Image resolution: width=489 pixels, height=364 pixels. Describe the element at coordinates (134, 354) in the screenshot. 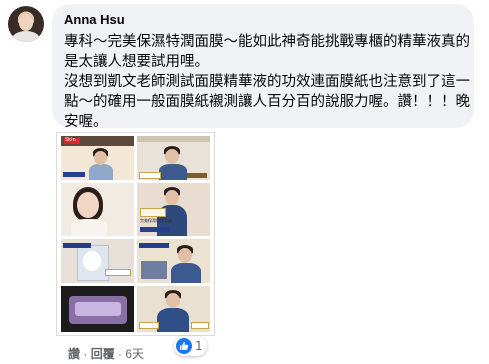

I see `comment-timestamp: 6天` at that location.